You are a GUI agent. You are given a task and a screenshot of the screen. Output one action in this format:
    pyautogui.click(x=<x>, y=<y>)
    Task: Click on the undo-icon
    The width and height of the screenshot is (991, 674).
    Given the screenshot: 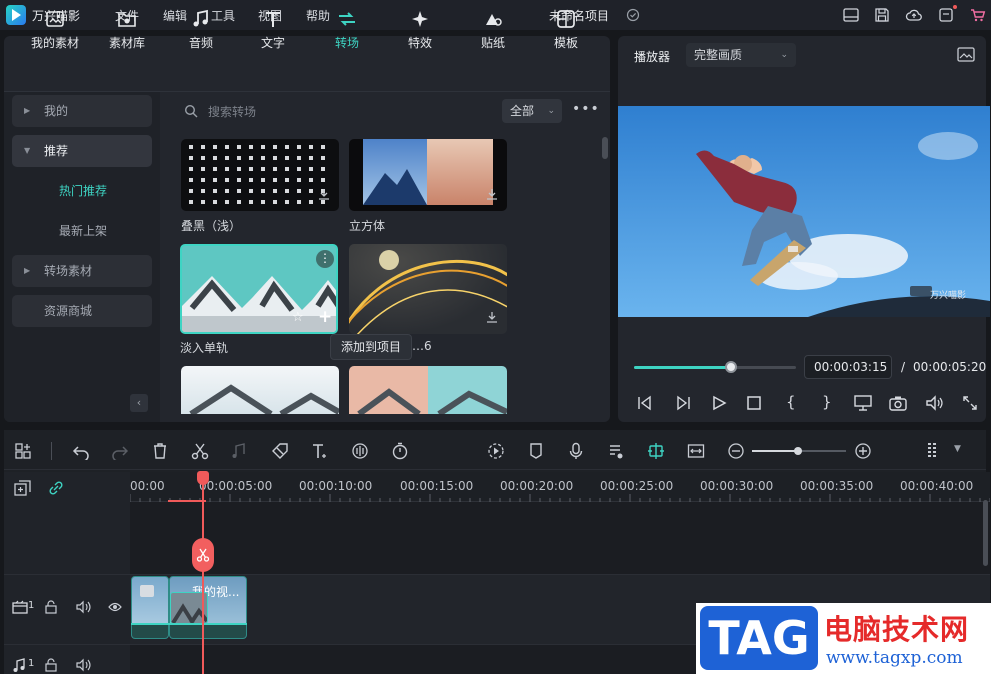 What is the action you would take?
    pyautogui.click(x=81, y=451)
    